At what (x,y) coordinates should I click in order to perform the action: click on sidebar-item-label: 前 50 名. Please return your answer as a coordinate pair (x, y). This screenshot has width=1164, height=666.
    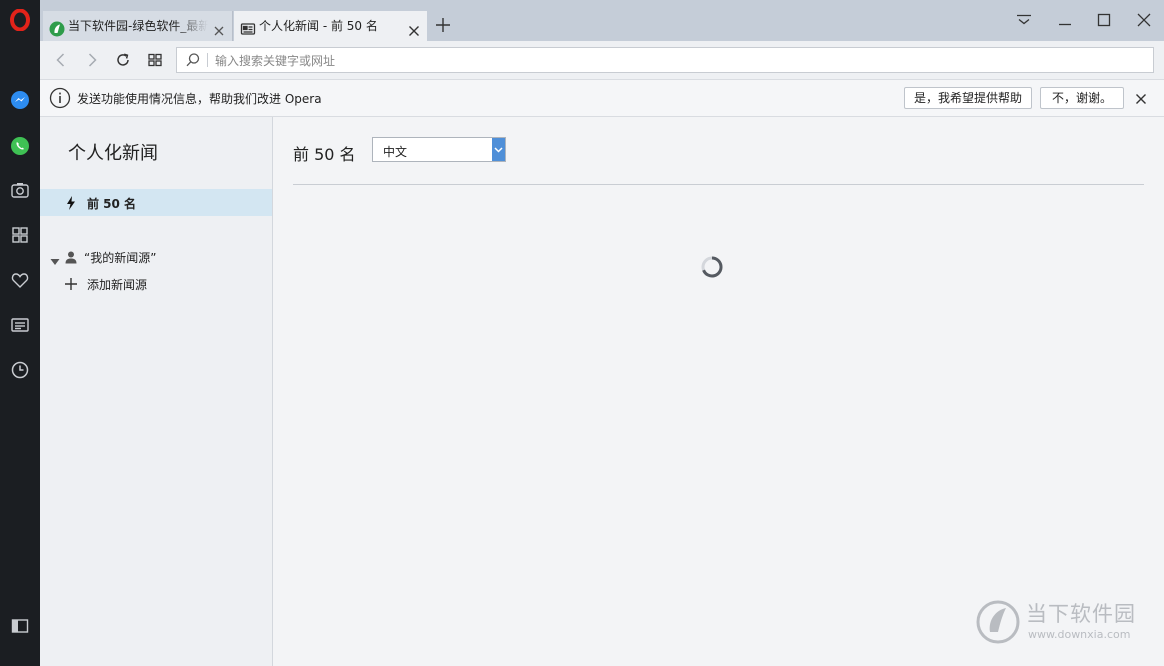
    Looking at the image, I should click on (112, 204).